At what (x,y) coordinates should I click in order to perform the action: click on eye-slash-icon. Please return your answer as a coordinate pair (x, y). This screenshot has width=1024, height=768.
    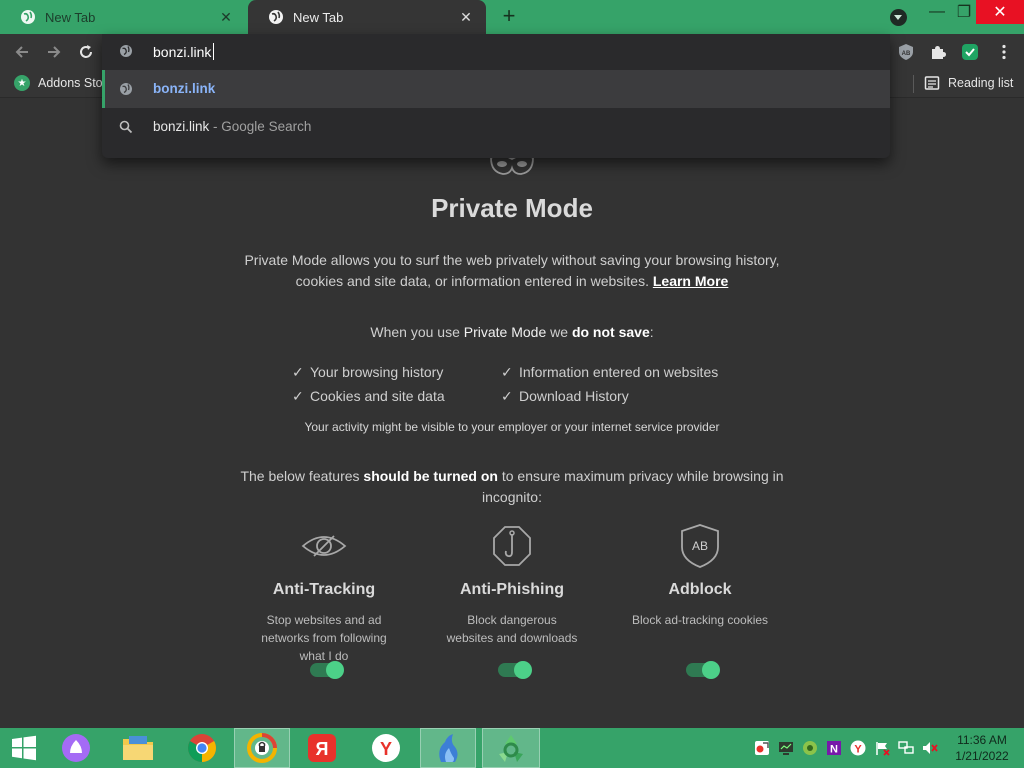
    Looking at the image, I should click on (324, 546).